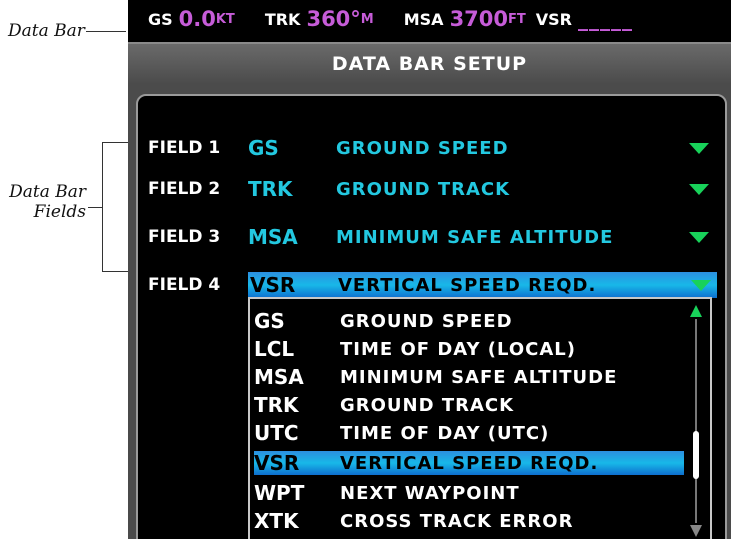 The image size is (731, 539). Describe the element at coordinates (225, 19) in the screenshot. I see `gs-unit: KT` at that location.